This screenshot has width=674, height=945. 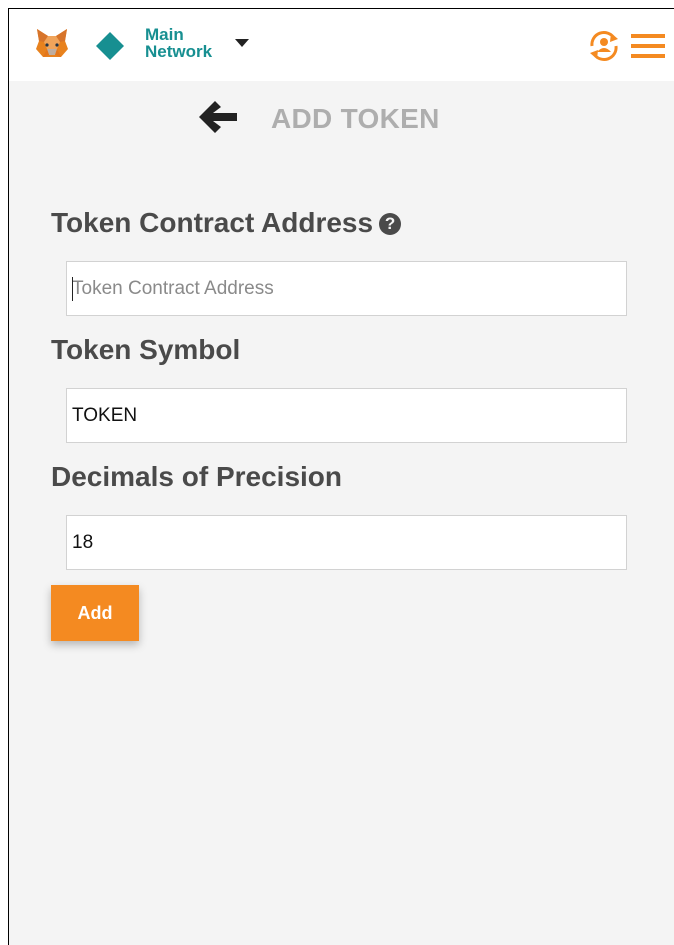 I want to click on page-header: ADD TOKEN, so click(x=341, y=121).